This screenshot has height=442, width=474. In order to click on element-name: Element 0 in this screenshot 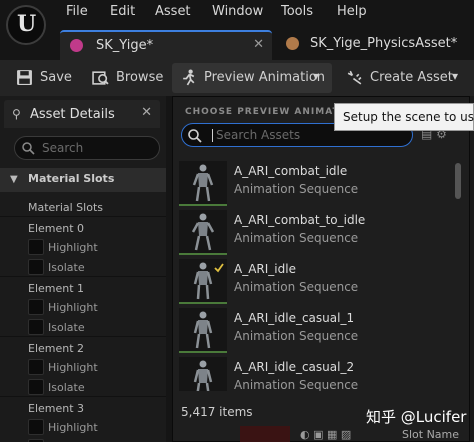, I will do `click(56, 228)`.